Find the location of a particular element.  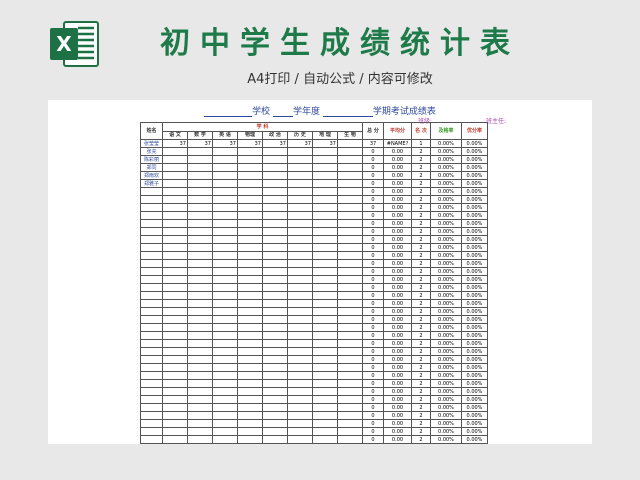

student-name-cell: 陈彩丽 is located at coordinates (151, 159).